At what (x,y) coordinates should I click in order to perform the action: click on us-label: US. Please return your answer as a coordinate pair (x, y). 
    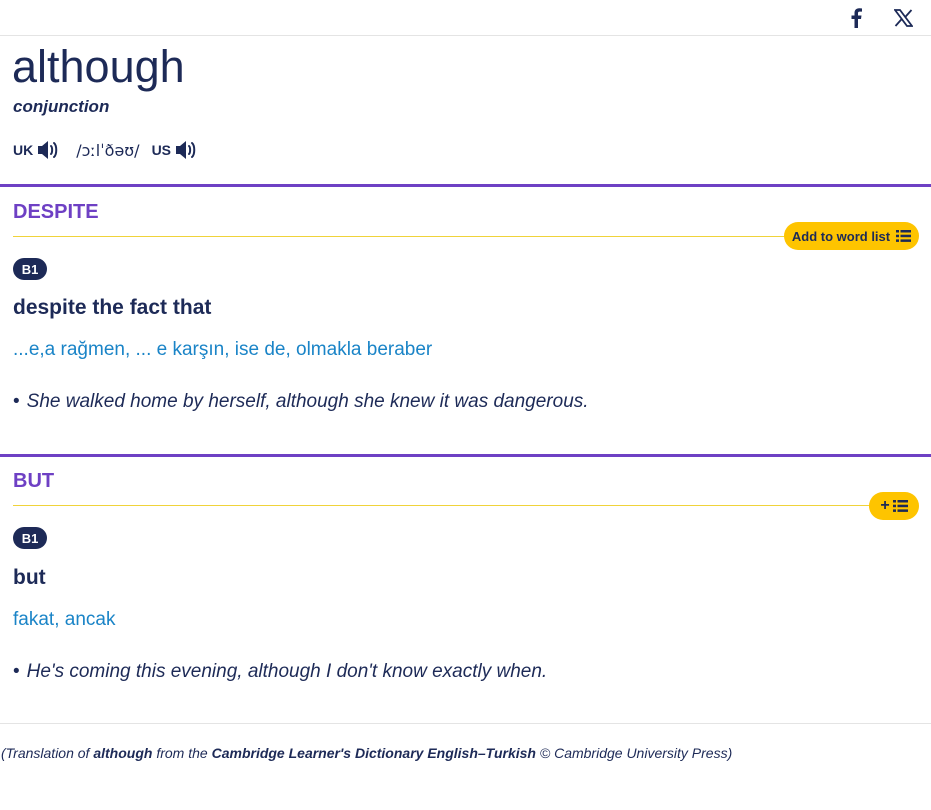
    Looking at the image, I should click on (161, 150).